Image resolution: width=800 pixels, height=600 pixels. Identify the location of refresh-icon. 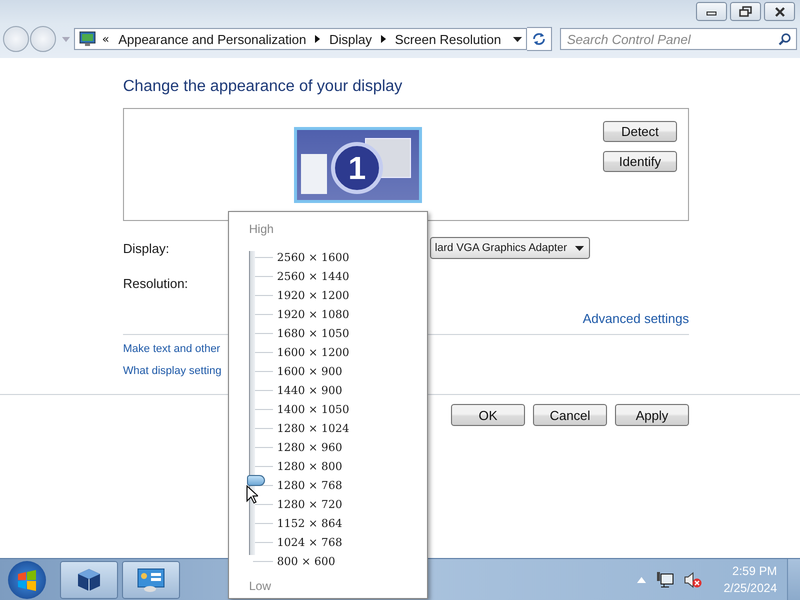
(539, 39).